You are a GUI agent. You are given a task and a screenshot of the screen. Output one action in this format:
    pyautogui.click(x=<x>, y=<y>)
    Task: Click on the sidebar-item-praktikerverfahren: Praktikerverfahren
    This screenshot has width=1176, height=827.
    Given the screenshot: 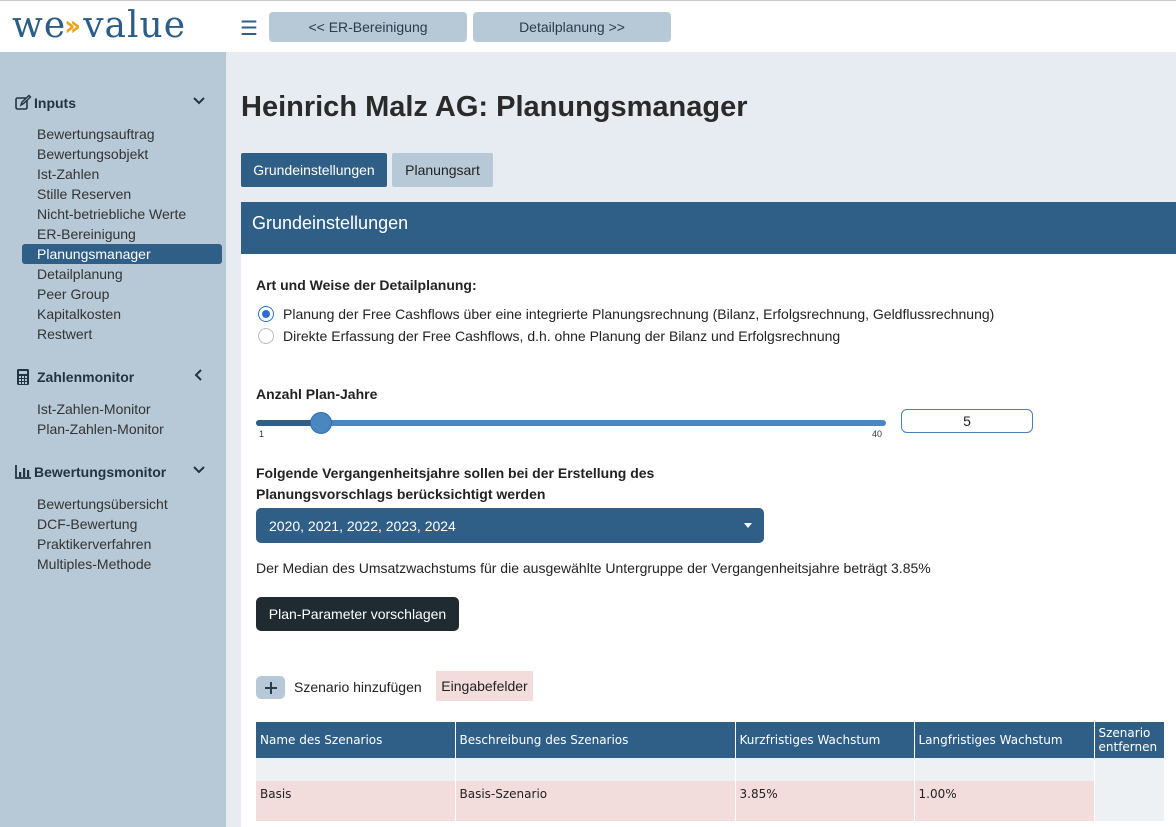 What is the action you would take?
    pyautogui.click(x=122, y=544)
    